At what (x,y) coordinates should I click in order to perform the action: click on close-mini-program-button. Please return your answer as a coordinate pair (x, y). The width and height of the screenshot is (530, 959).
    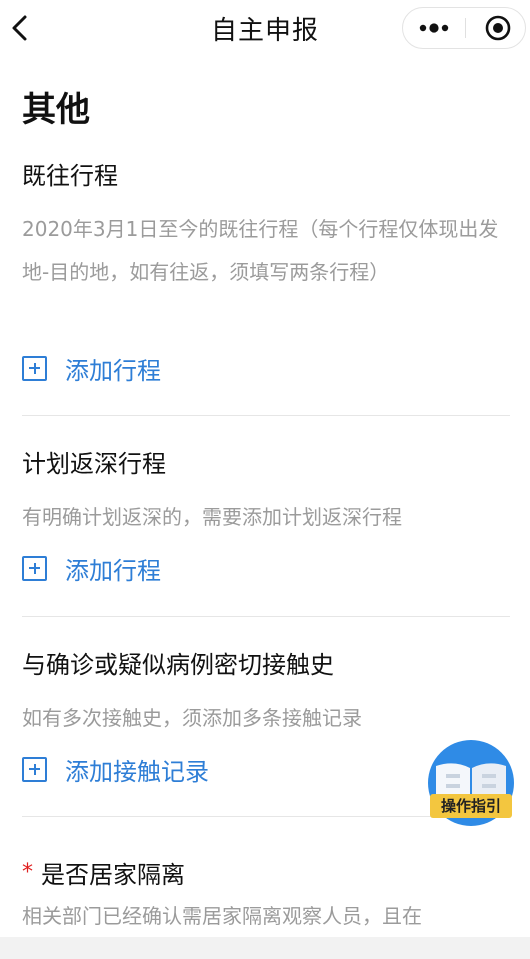
    Looking at the image, I should click on (496, 28).